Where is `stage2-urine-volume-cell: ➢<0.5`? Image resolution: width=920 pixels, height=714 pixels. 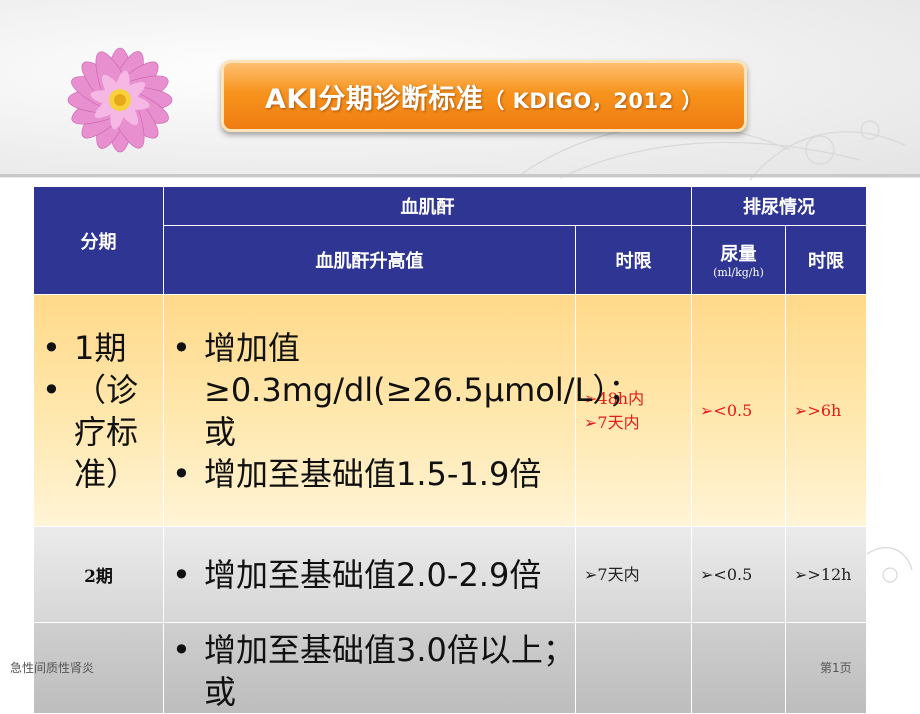 stage2-urine-volume-cell: ➢<0.5 is located at coordinates (738, 574).